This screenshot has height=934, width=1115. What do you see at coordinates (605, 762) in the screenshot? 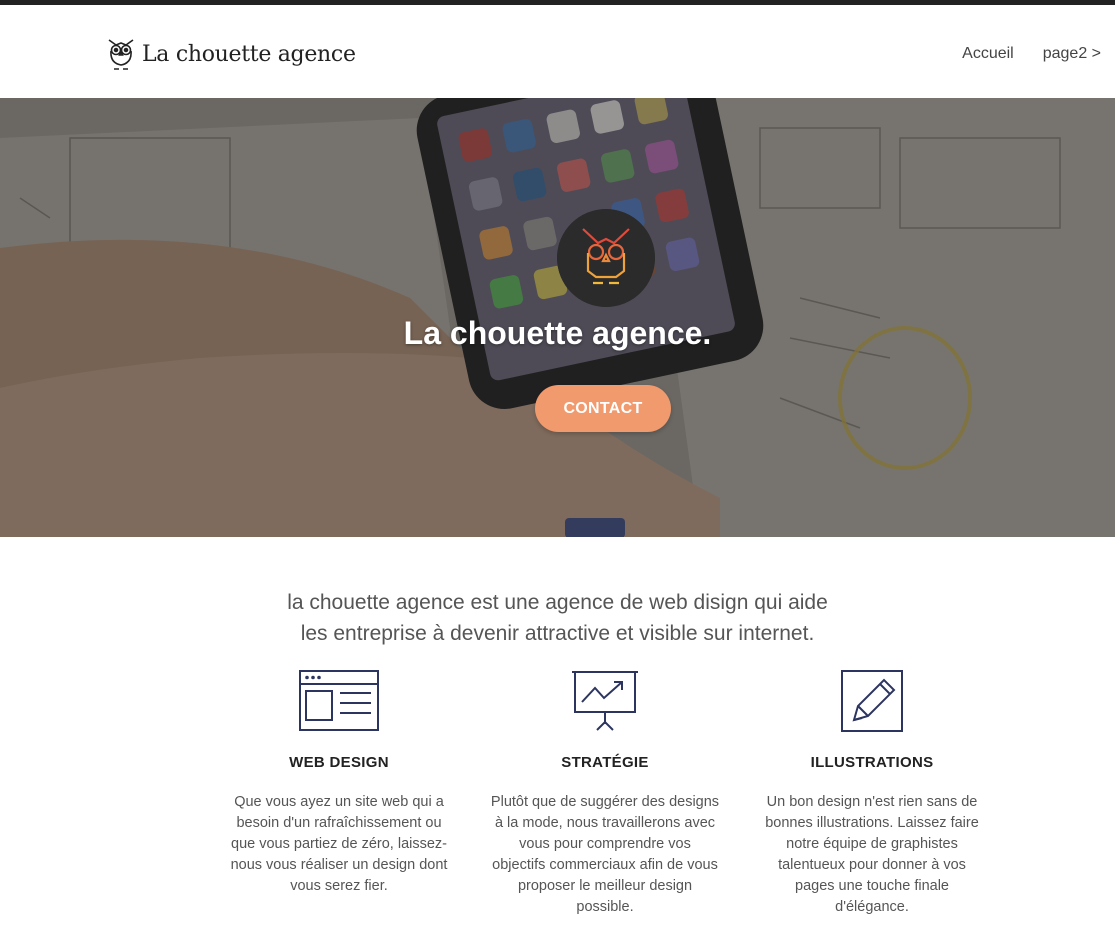
I see `service-title: STRATÉGIE` at bounding box center [605, 762].